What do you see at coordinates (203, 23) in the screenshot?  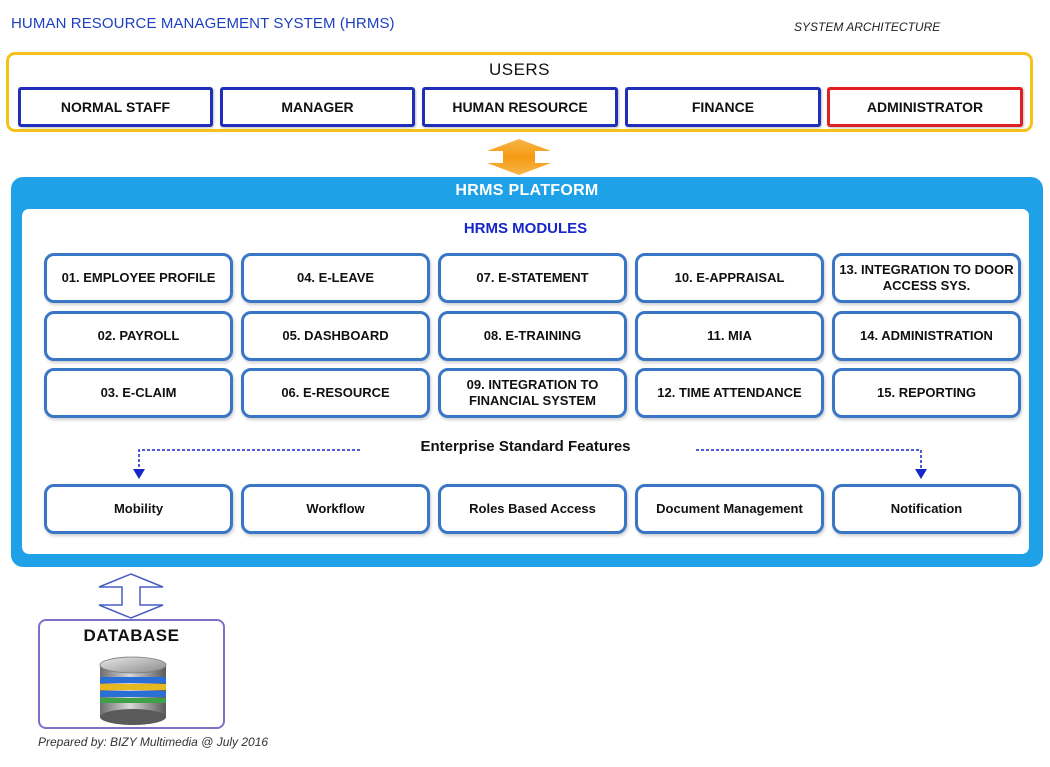 I see `diagram-title: HUMAN RESOURCE MANAGEMENT SYSTEM (HRMS)` at bounding box center [203, 23].